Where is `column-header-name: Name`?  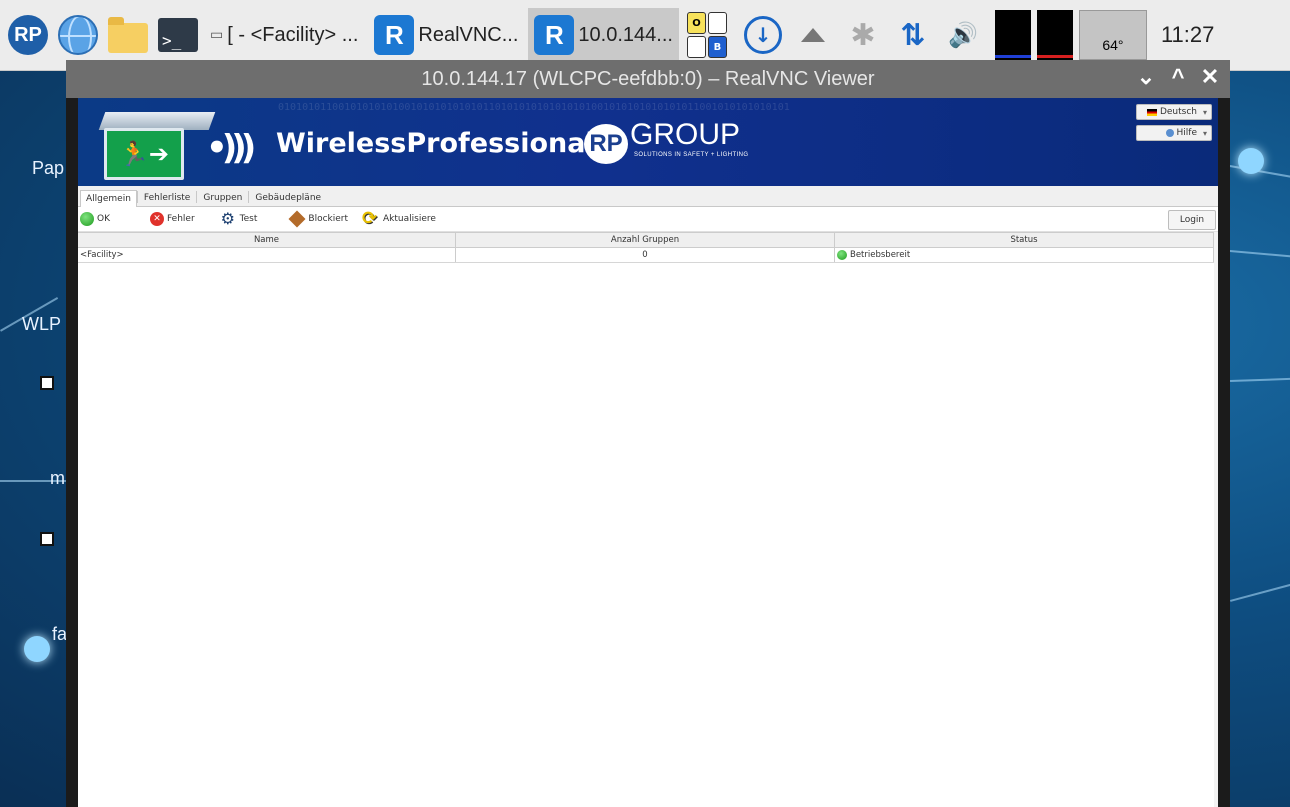 column-header-name: Name is located at coordinates (267, 240).